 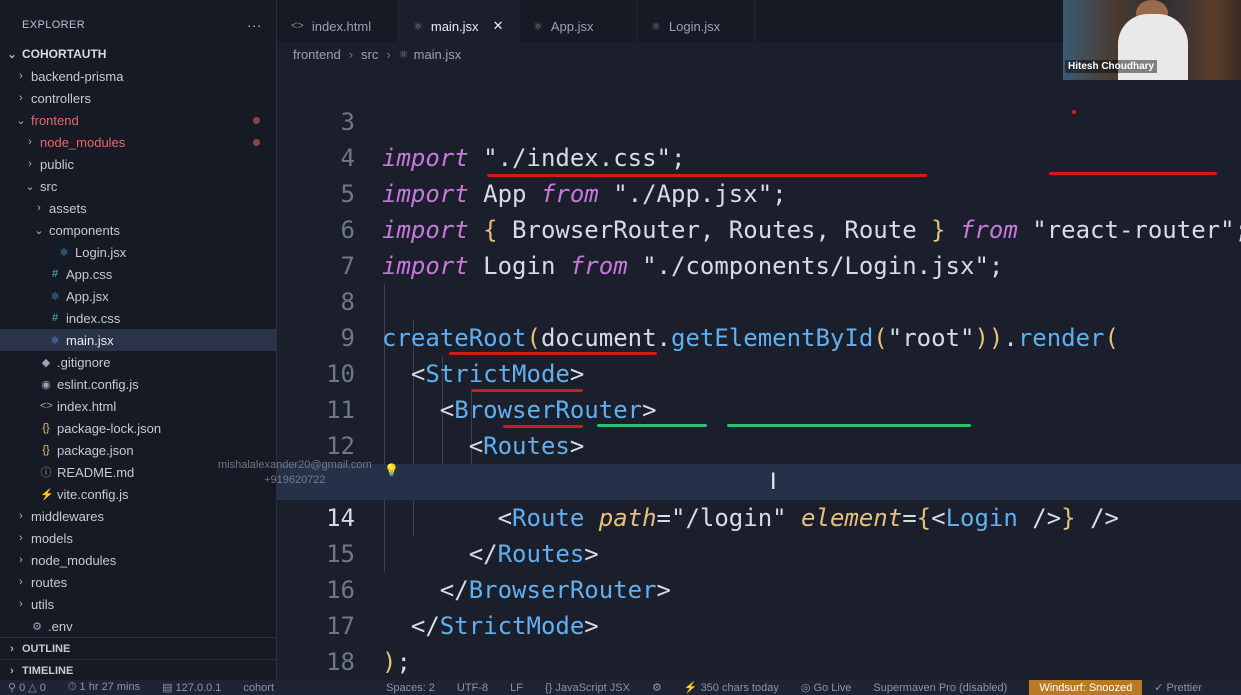 I want to click on tree-item-label: main.jsx, so click(x=90, y=340).